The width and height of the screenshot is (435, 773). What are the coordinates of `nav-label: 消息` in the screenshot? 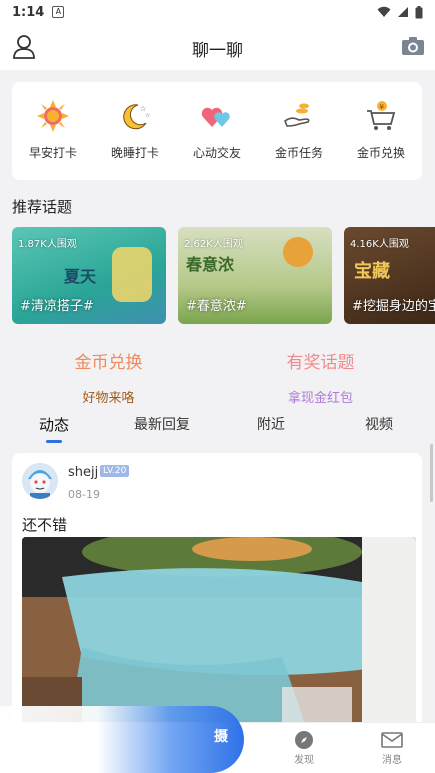 It's located at (392, 760).